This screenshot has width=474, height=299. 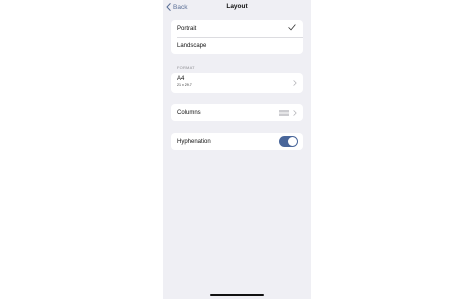 I want to click on columns-icon, so click(x=284, y=112).